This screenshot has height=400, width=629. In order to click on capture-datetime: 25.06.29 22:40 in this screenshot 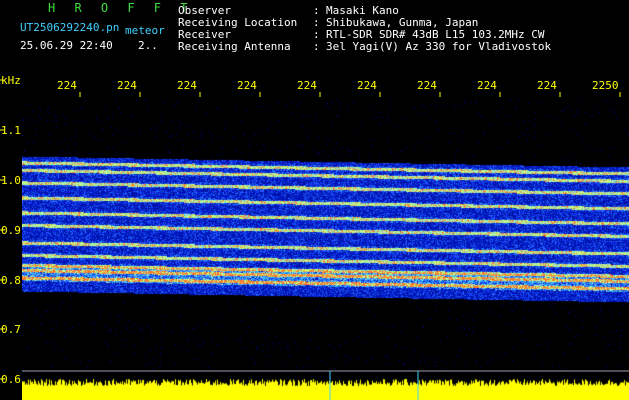, I will do `click(66, 45)`.